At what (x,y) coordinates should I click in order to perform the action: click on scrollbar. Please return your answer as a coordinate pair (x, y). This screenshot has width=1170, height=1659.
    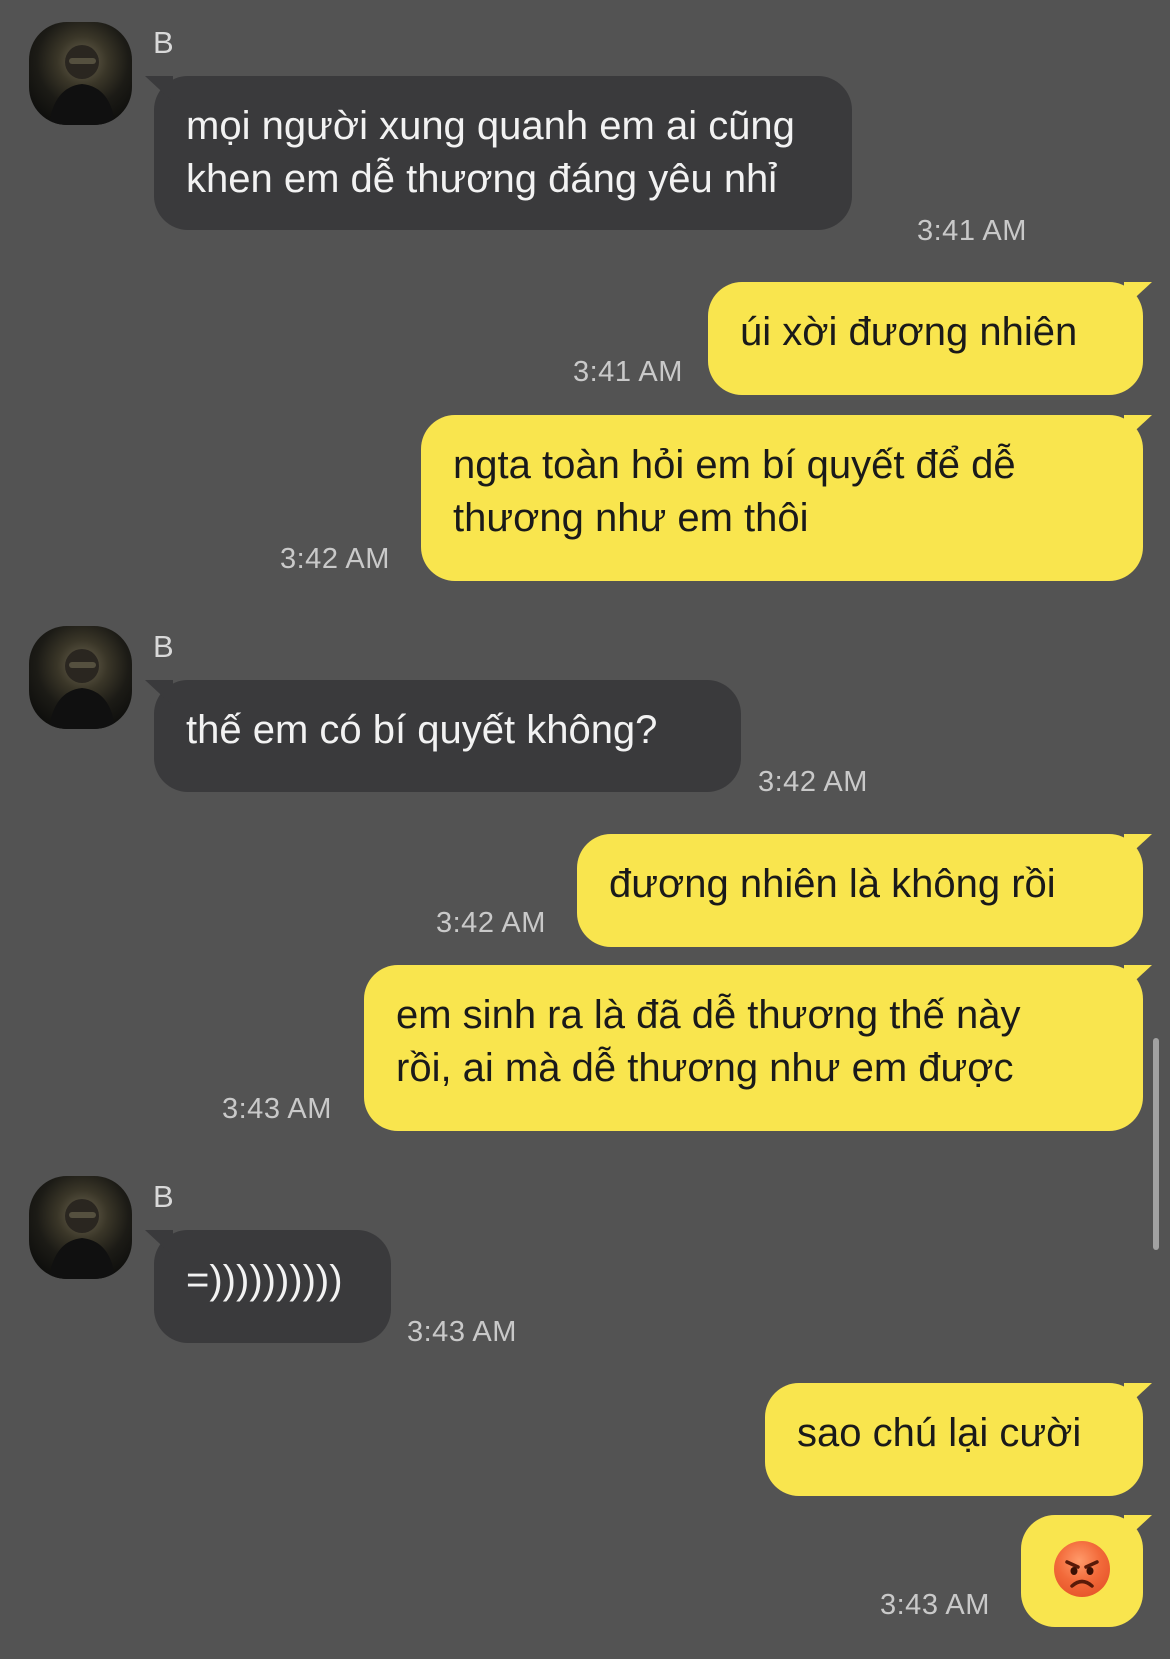
    Looking at the image, I should click on (1156, 1144).